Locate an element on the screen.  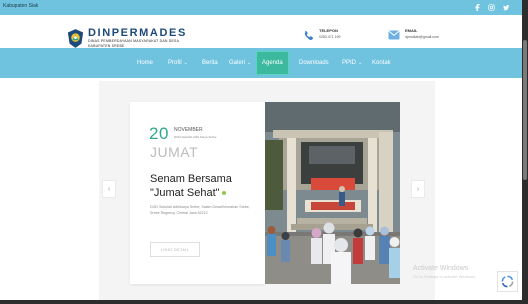
watermark-title: Activate Windows is located at coordinates (441, 268).